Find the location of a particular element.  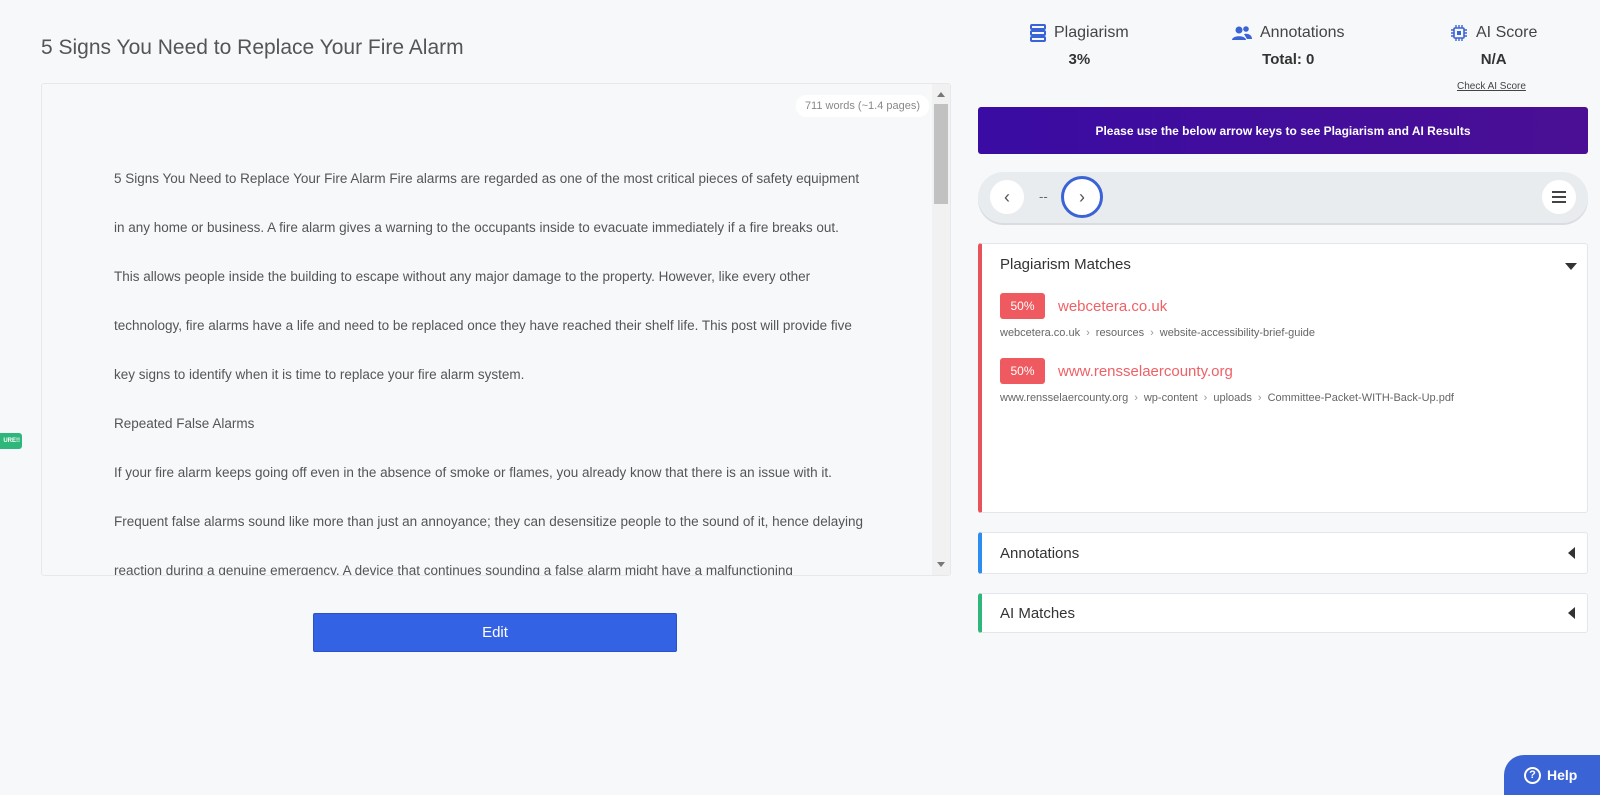

menu-button is located at coordinates (1559, 197).